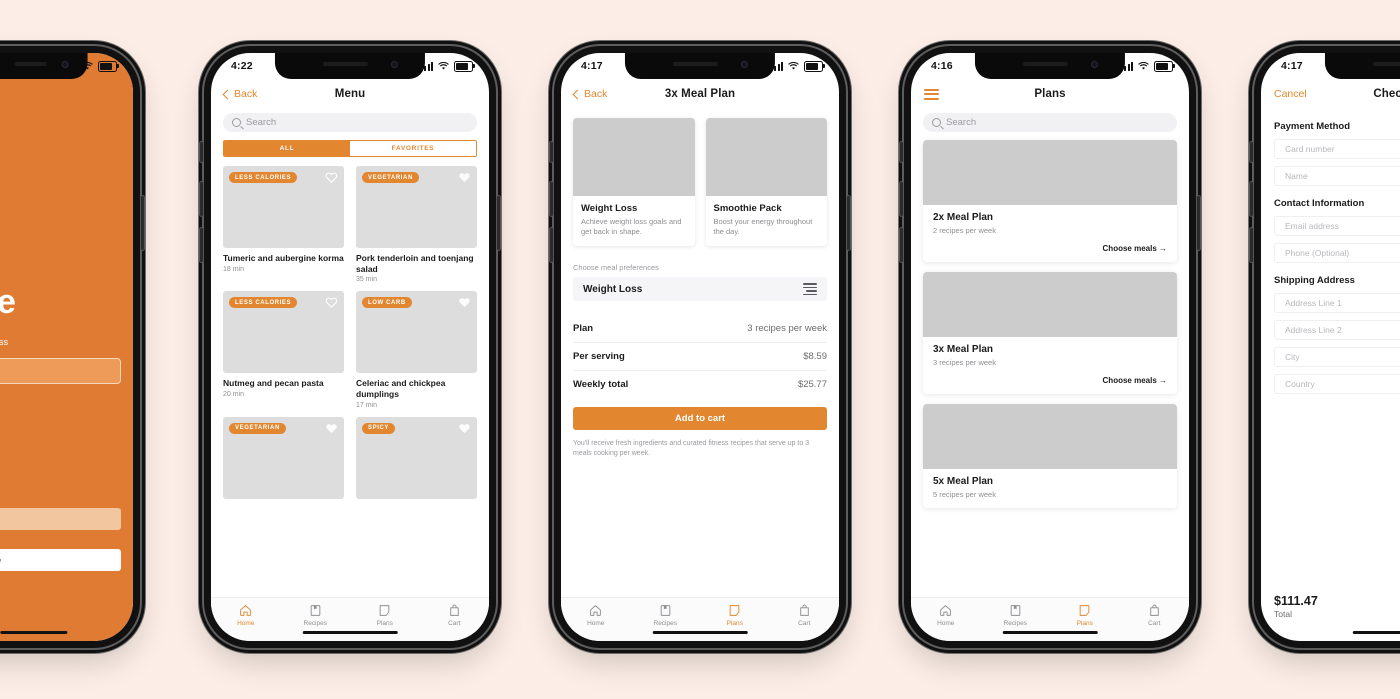  I want to click on google-signin-button: th Google, so click(60, 560).